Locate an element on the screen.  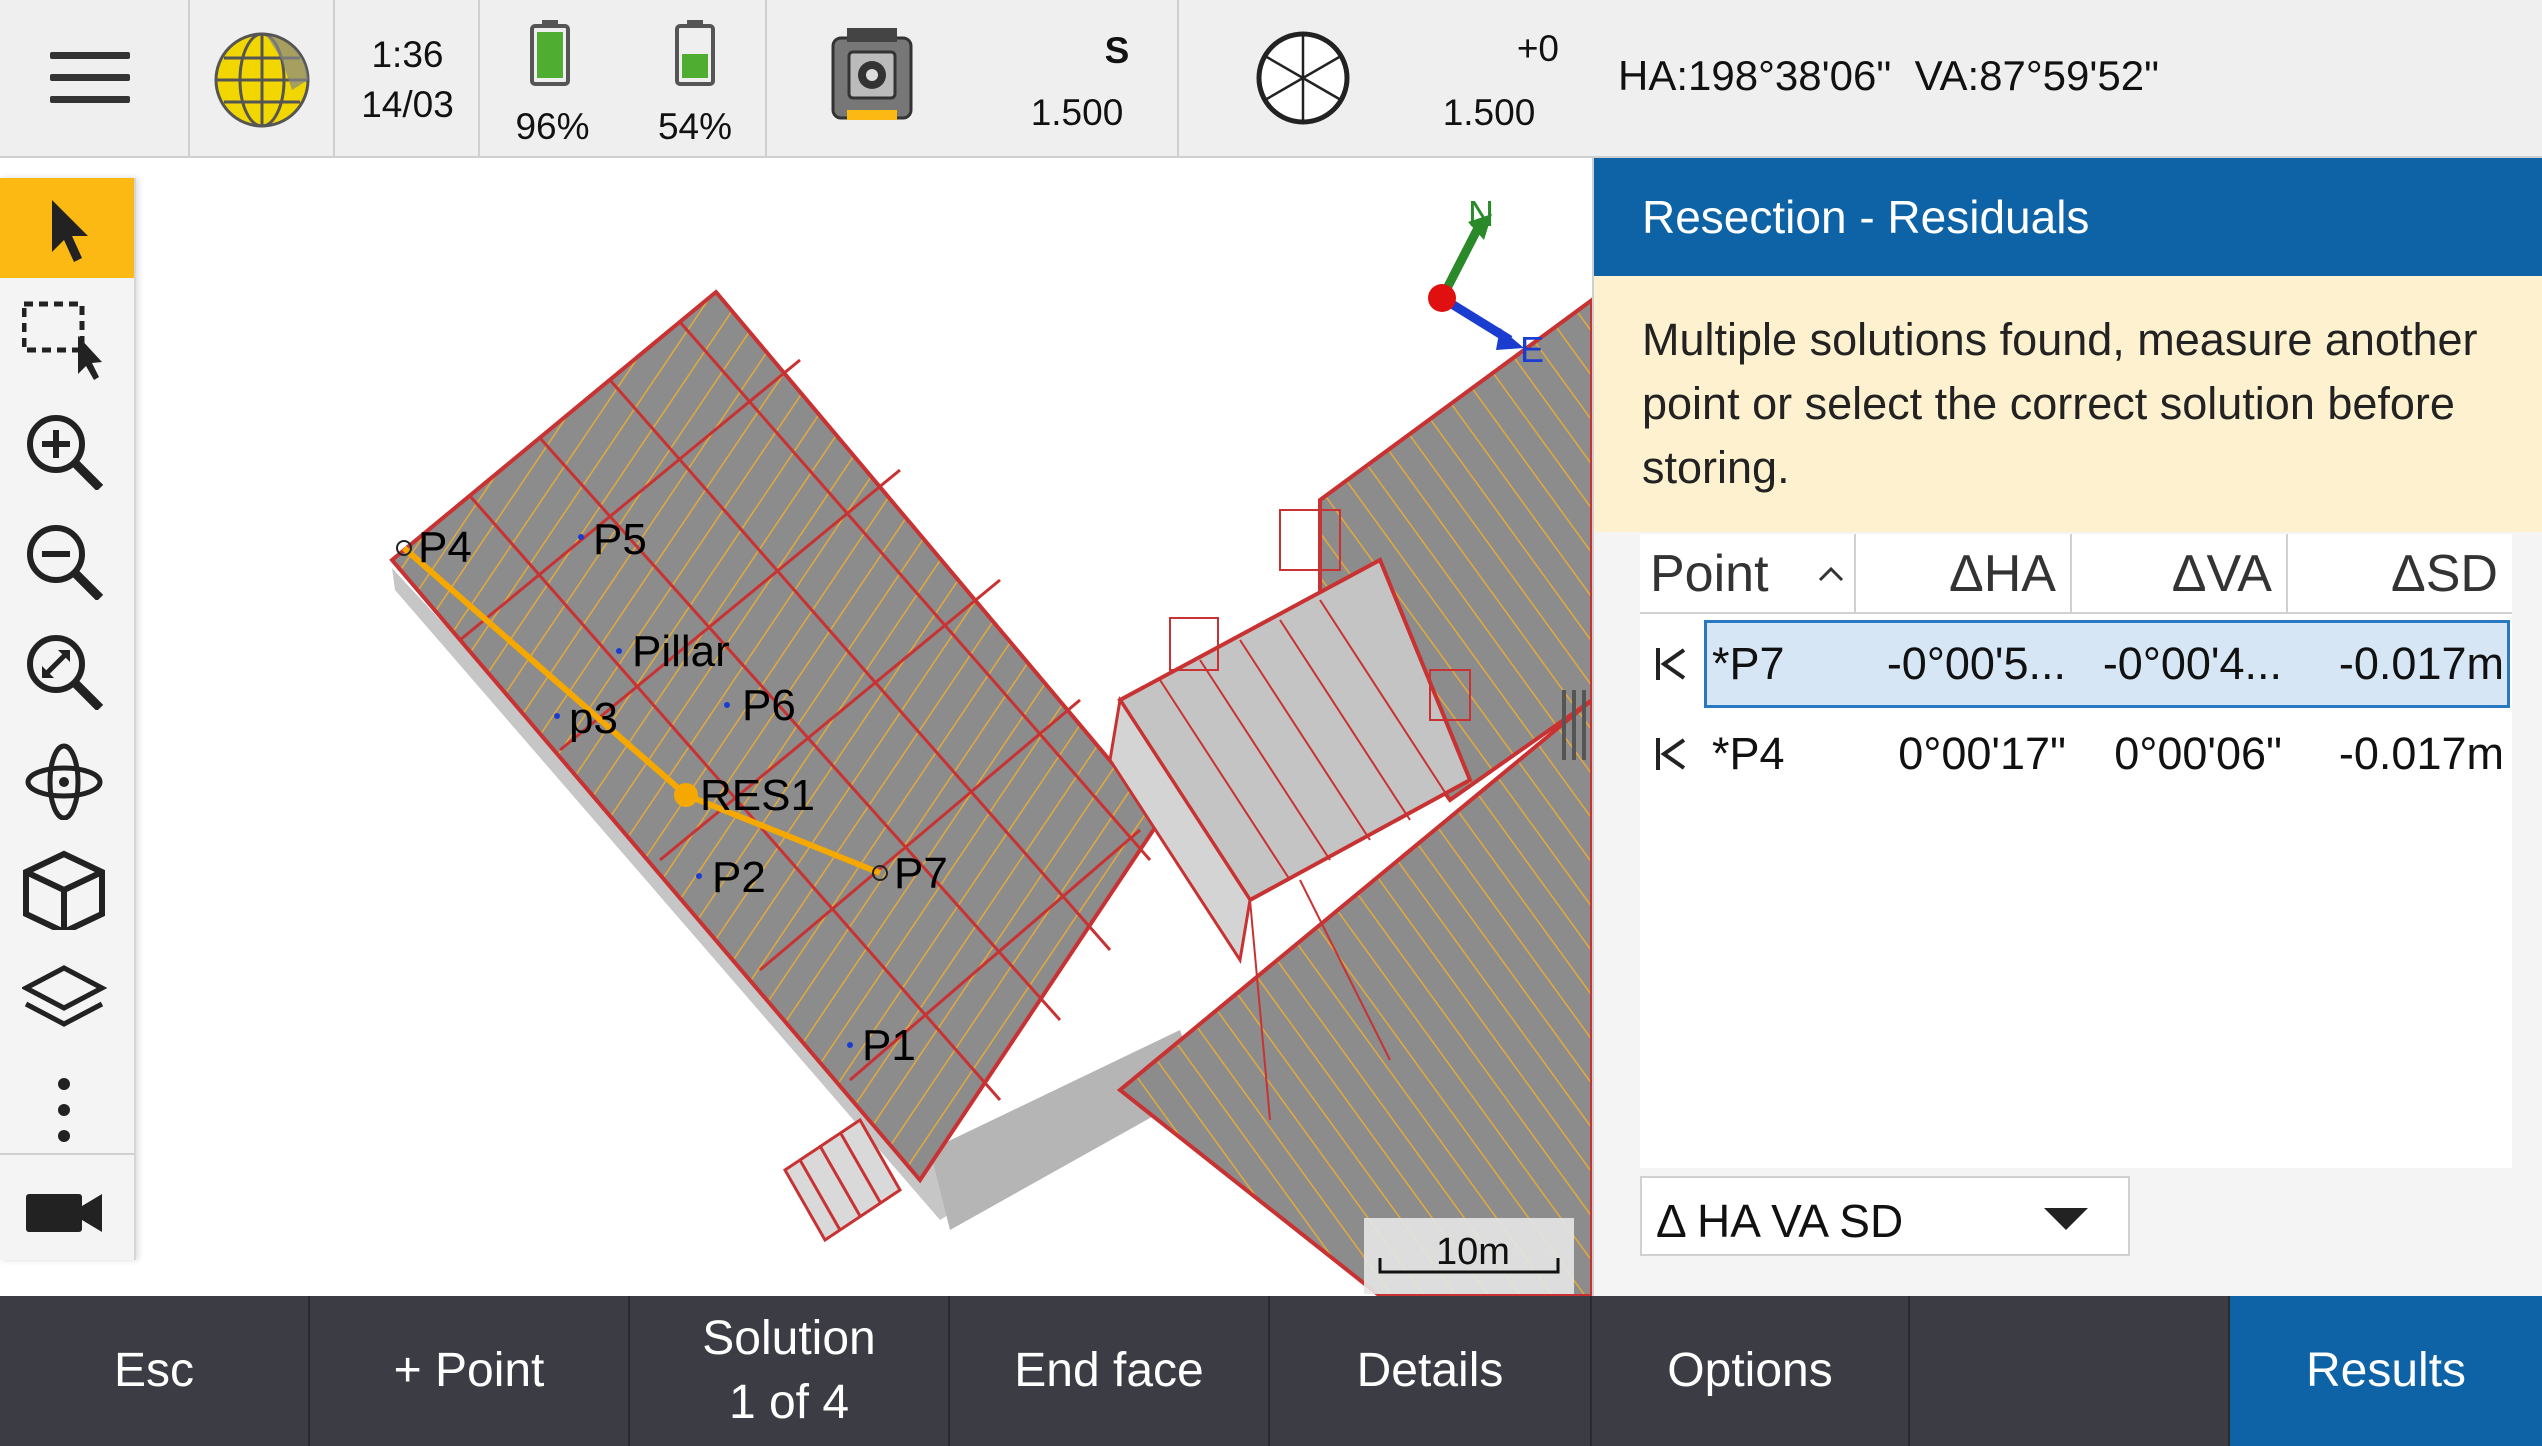
zoom-in-button is located at coordinates (67, 448).